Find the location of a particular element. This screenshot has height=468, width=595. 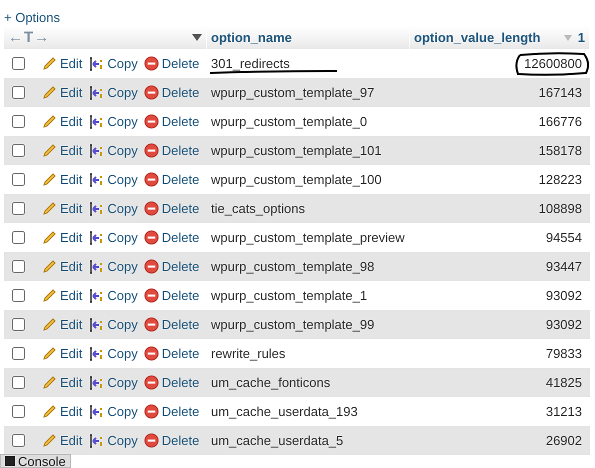

table-cell: 94554 is located at coordinates (564, 237).